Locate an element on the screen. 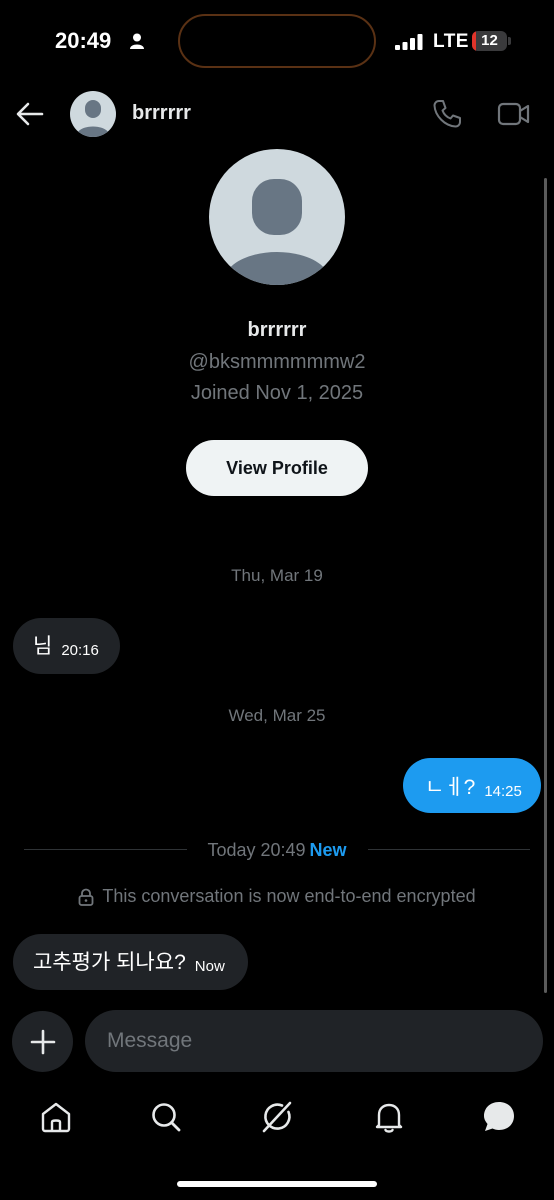 This screenshot has height=1200, width=554. status-time: 20:49 is located at coordinates (83, 40).